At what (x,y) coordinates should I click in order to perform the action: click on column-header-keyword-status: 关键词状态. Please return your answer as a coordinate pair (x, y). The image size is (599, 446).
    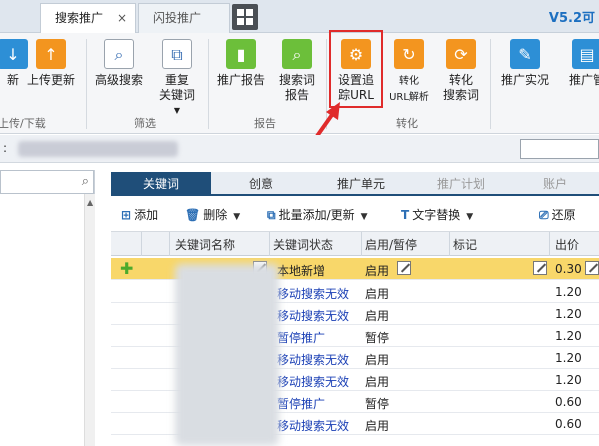
    Looking at the image, I should click on (303, 244).